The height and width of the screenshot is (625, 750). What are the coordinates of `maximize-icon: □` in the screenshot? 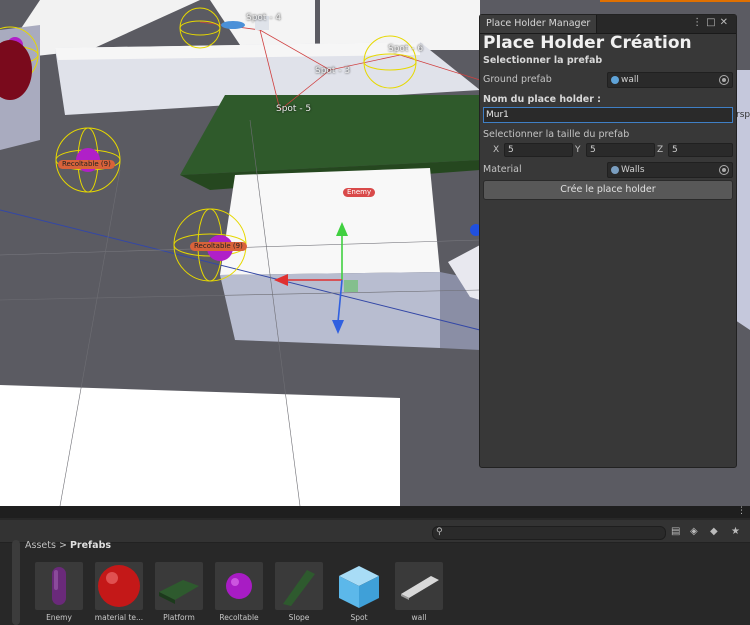 It's located at (712, 22).